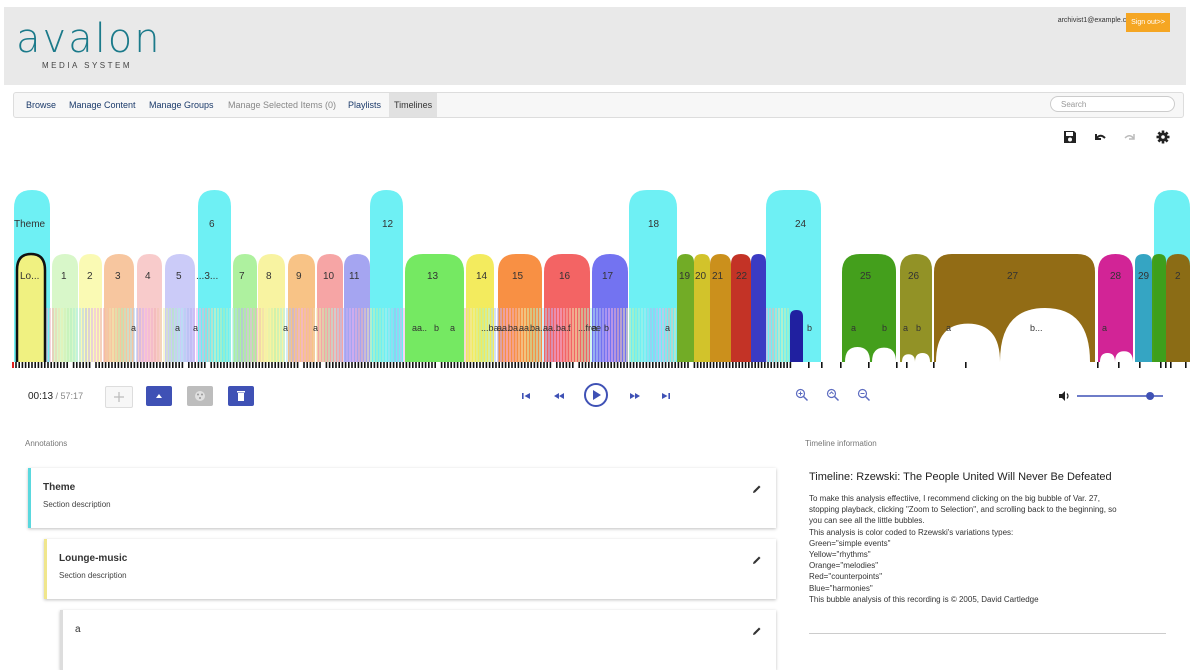  Describe the element at coordinates (565, 276) in the screenshot. I see `bubble-label: 16` at that location.